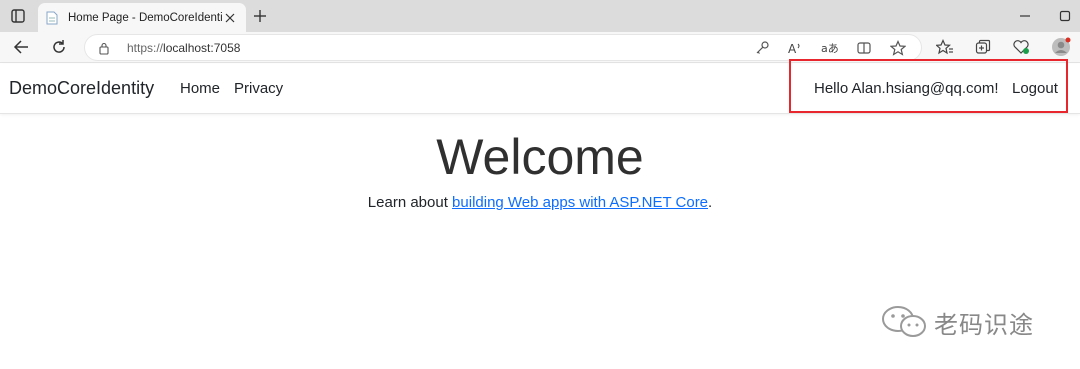 The height and width of the screenshot is (369, 1080). Describe the element at coordinates (906, 88) in the screenshot. I see `hello-user-link: Hello Alan.hsiang@qq.com!` at that location.